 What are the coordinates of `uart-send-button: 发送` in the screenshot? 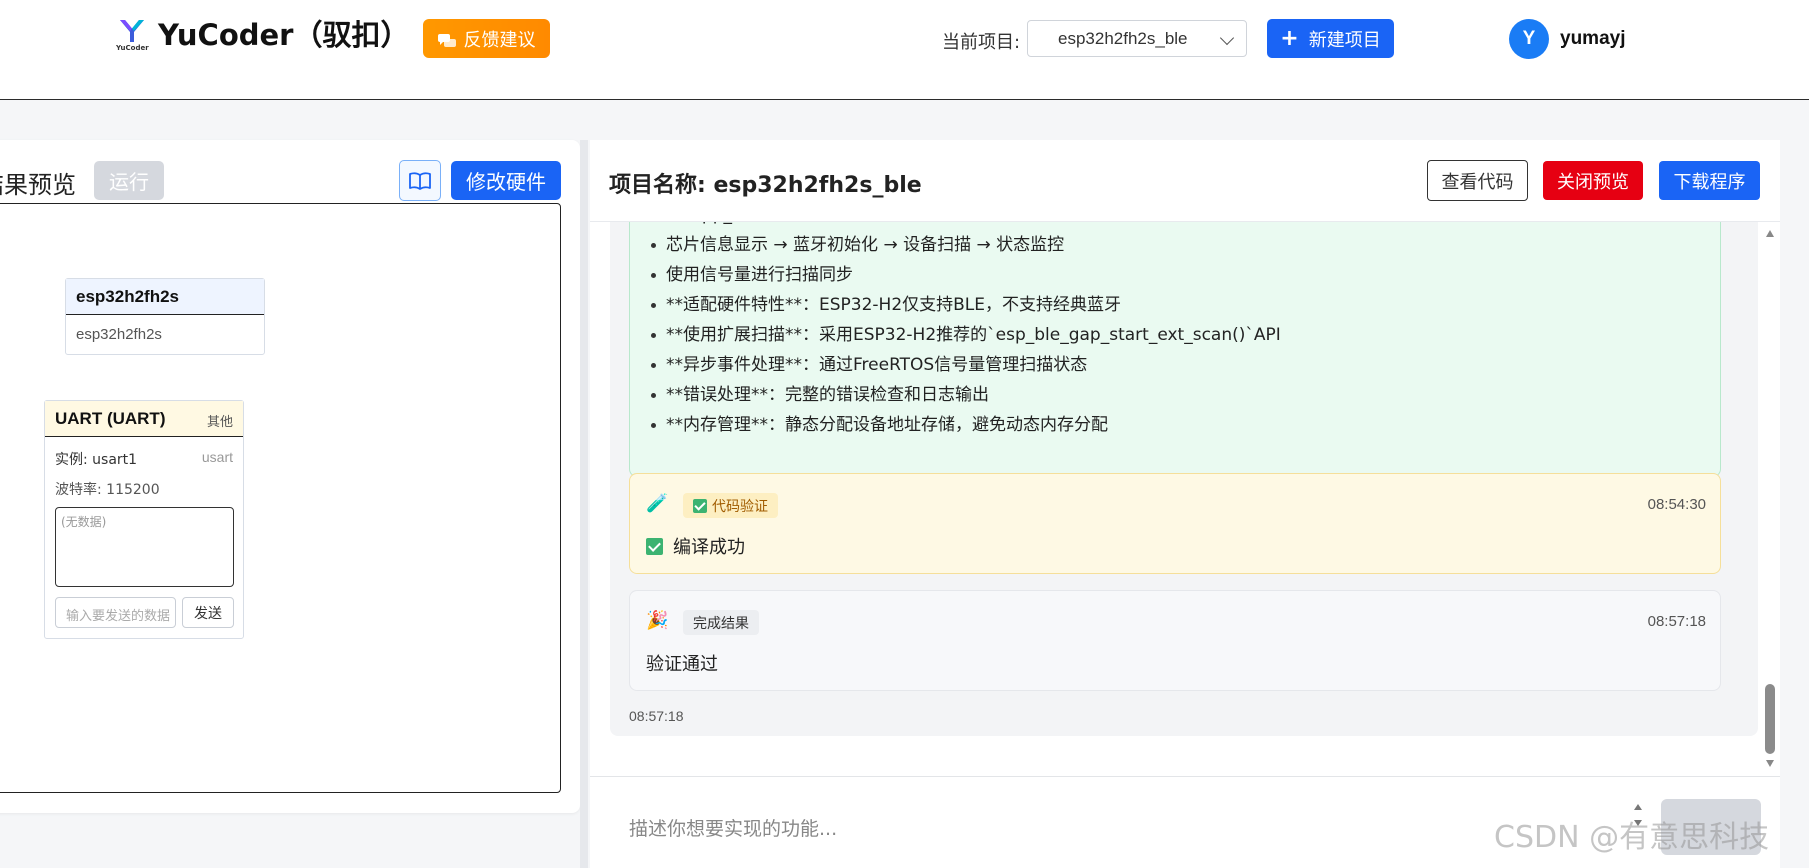 It's located at (208, 612).